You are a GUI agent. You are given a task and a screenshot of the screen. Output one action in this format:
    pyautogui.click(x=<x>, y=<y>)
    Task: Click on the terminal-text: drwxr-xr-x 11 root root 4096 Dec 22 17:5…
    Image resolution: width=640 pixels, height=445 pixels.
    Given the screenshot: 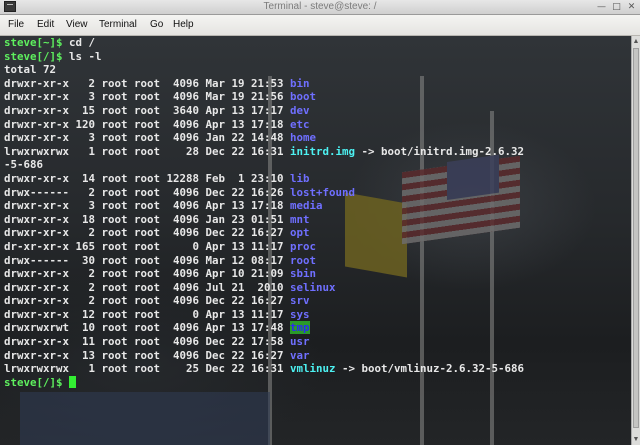 What is the action you would take?
    pyautogui.click(x=147, y=342)
    